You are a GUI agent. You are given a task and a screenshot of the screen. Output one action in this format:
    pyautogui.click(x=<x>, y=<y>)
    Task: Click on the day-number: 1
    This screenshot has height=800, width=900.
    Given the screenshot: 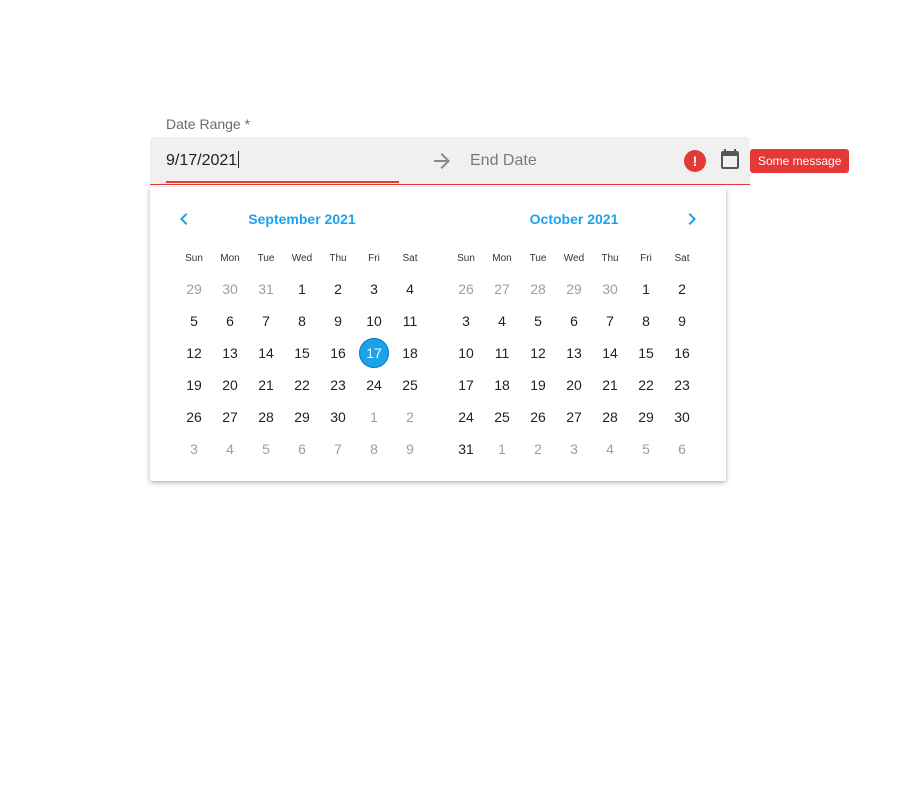 What is the action you would take?
    pyautogui.click(x=374, y=417)
    